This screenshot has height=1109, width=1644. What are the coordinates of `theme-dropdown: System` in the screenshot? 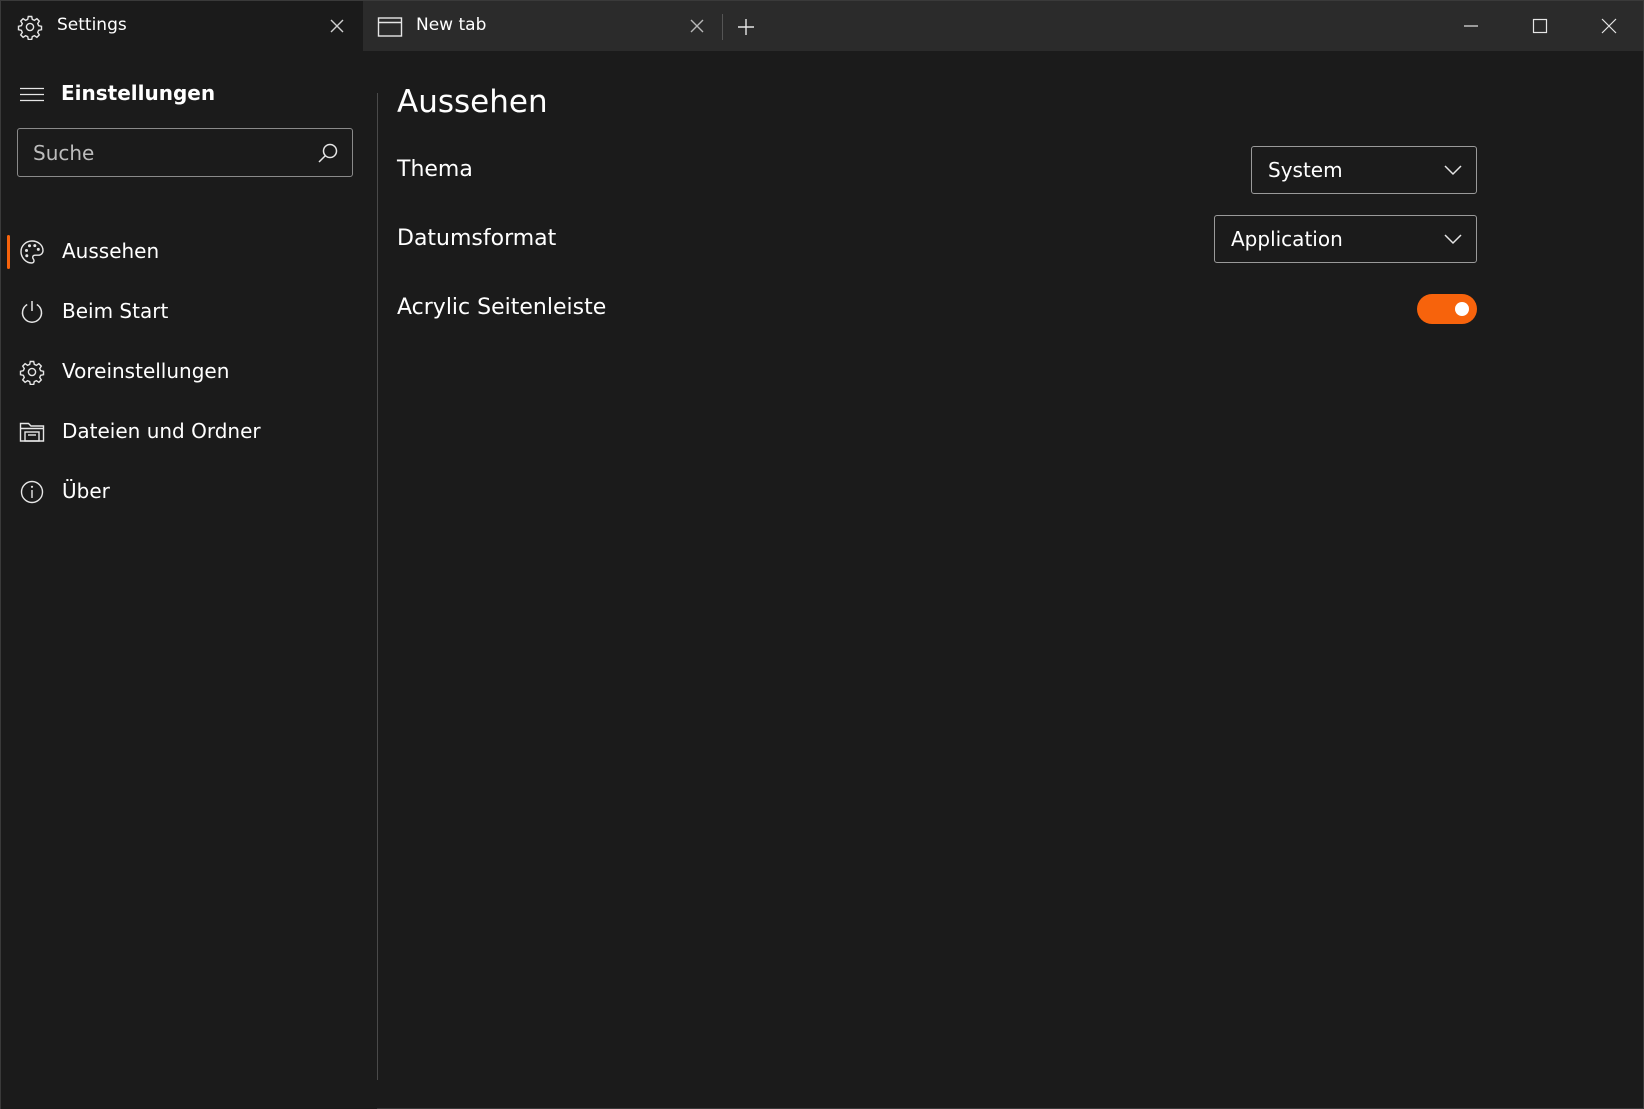 It's located at (1364, 170).